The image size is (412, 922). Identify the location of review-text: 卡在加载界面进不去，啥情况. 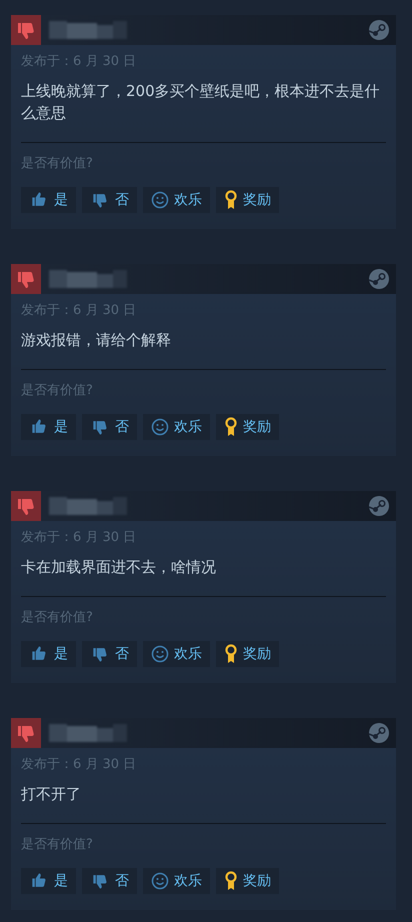
(119, 567).